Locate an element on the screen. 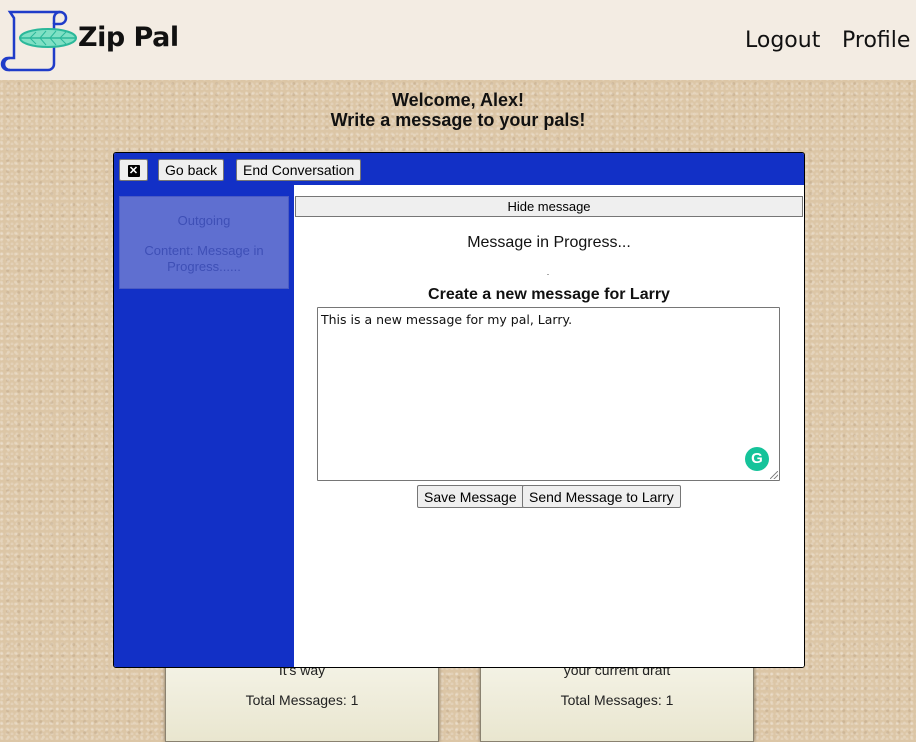 The height and width of the screenshot is (742, 916). brand-name: Zip Pal is located at coordinates (128, 37).